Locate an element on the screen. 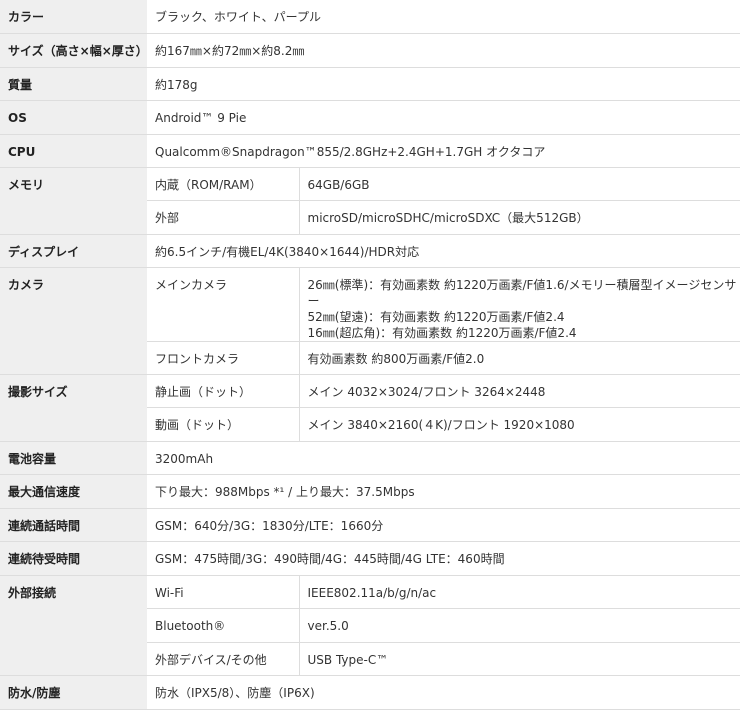 The width and height of the screenshot is (740, 710). spec-row-memory-internal: メモリ 内蔵（ROM/RAM） 64GB/6GB is located at coordinates (370, 201).